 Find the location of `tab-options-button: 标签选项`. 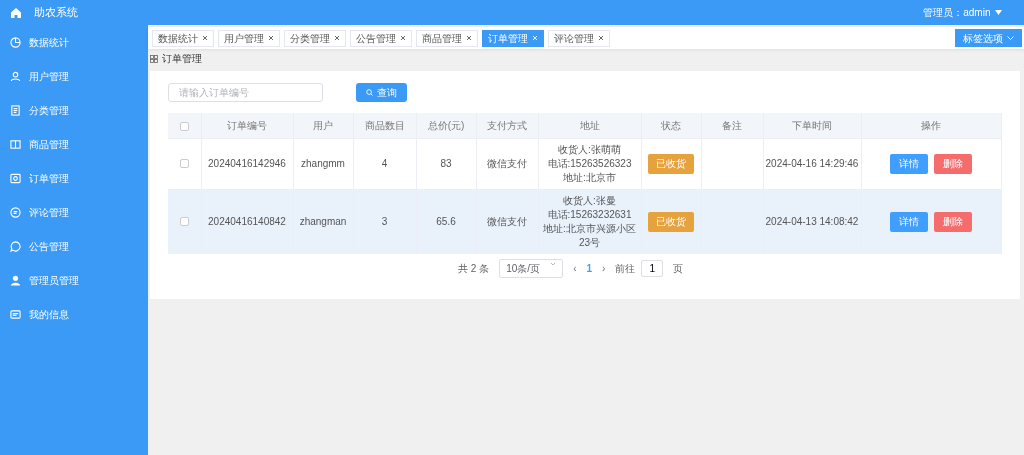

tab-options-button: 标签选项 is located at coordinates (988, 38).